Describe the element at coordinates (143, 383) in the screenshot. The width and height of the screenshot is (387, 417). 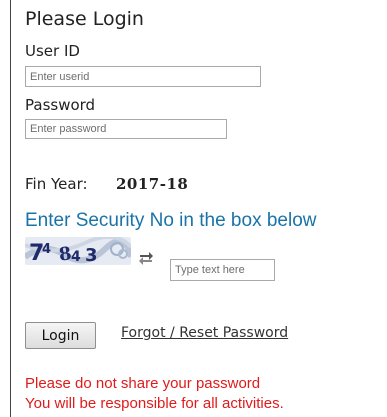
I see `warning-line-1: Please do not share your password` at that location.